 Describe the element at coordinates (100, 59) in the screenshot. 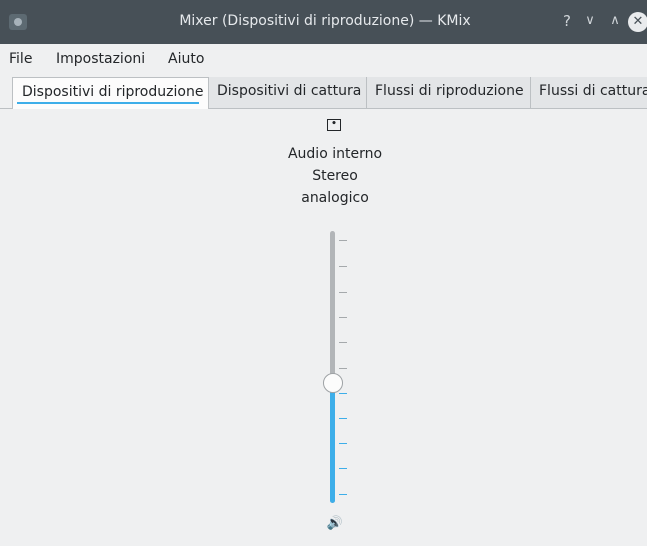

I see `menu-impostazioni: Impostazioni` at that location.